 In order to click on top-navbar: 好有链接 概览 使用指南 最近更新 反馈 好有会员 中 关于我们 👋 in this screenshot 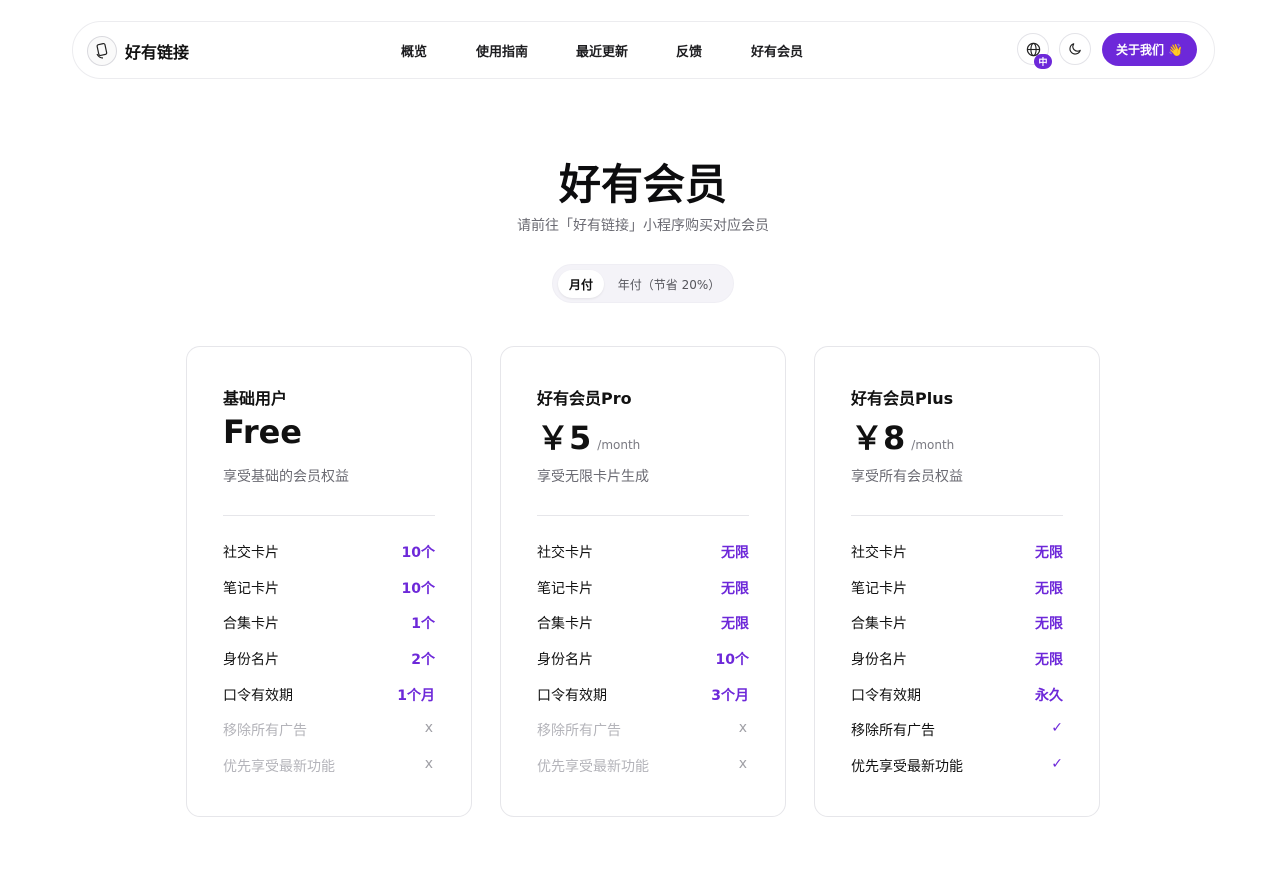, I will do `click(643, 50)`.